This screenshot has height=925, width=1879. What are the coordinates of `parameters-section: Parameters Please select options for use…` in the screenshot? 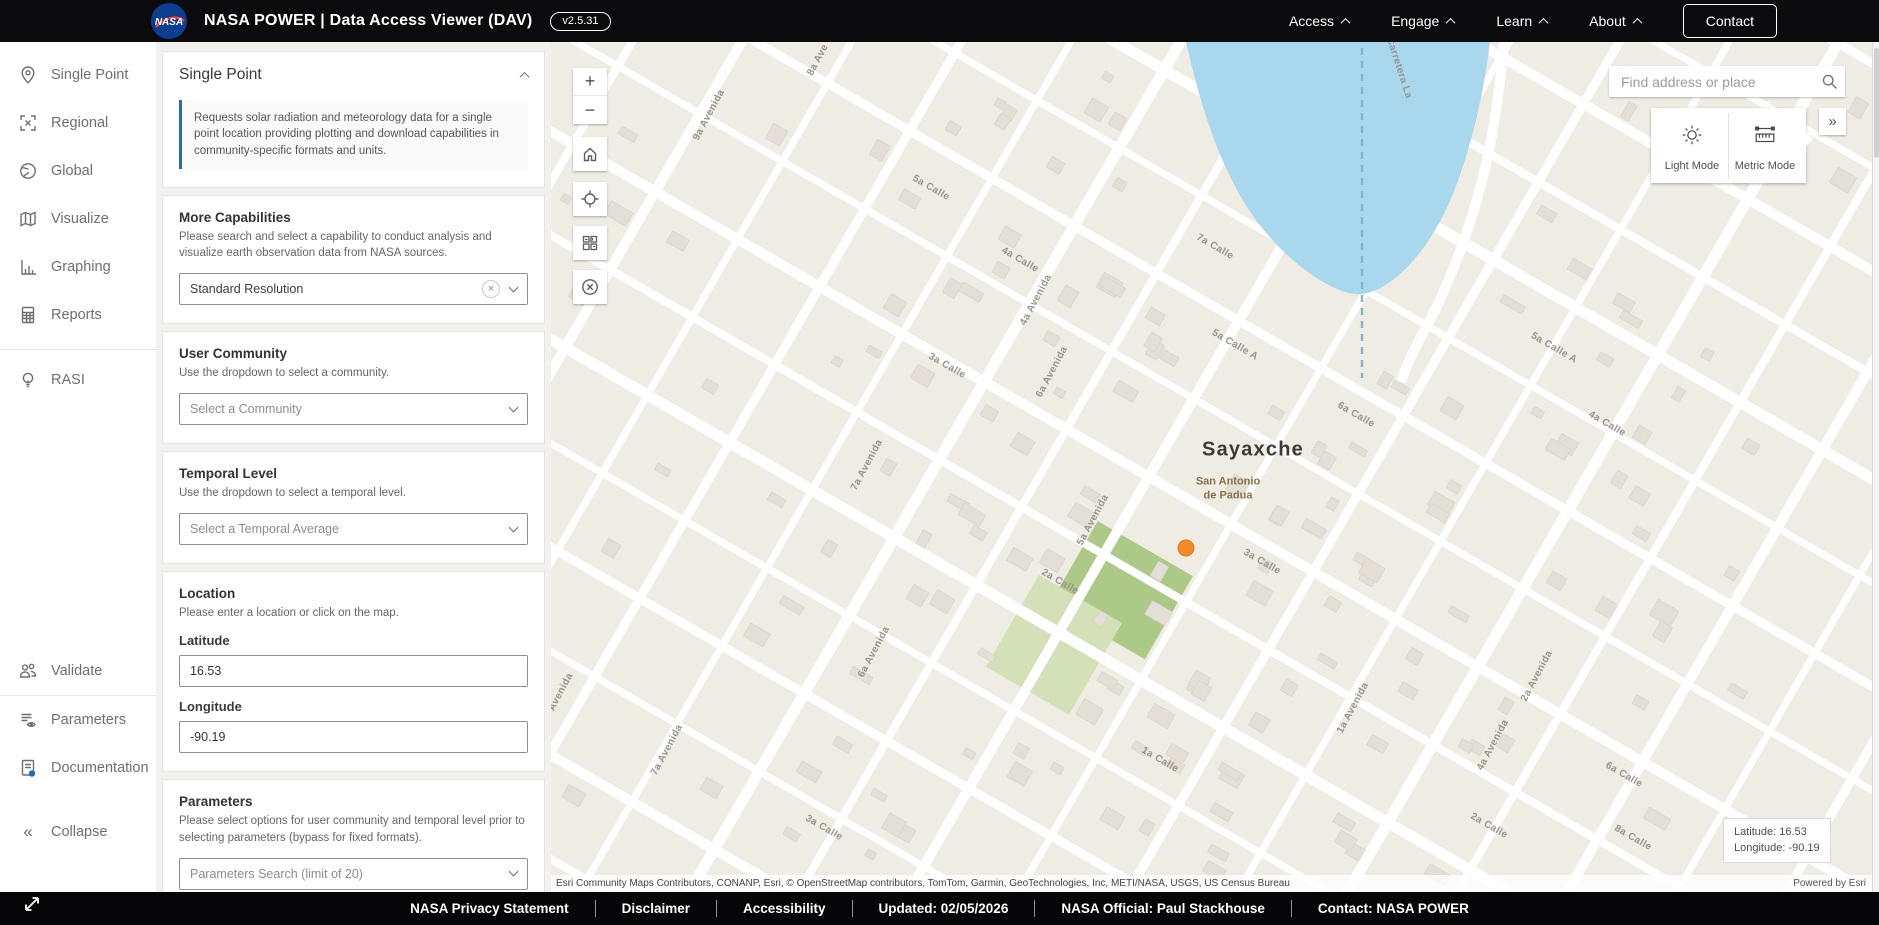 It's located at (353, 844).